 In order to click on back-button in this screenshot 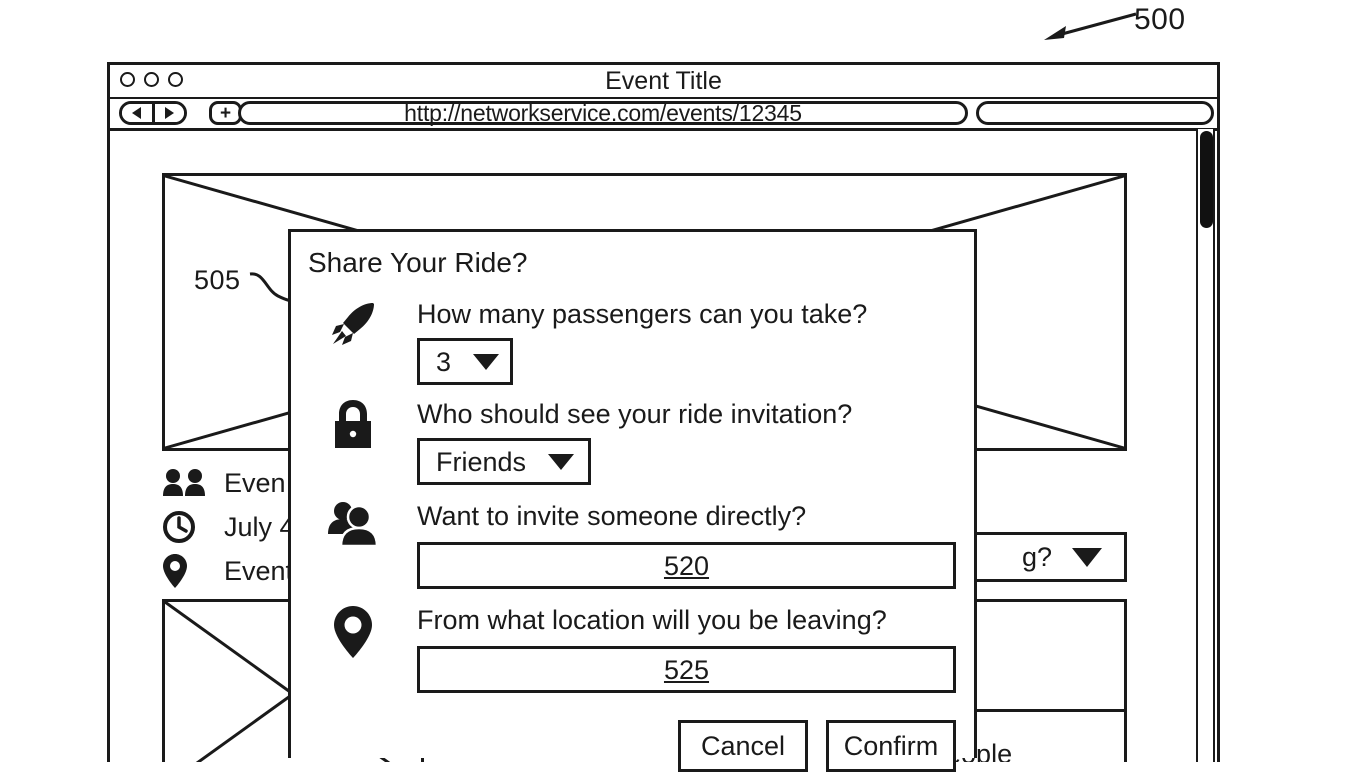, I will do `click(138, 113)`.